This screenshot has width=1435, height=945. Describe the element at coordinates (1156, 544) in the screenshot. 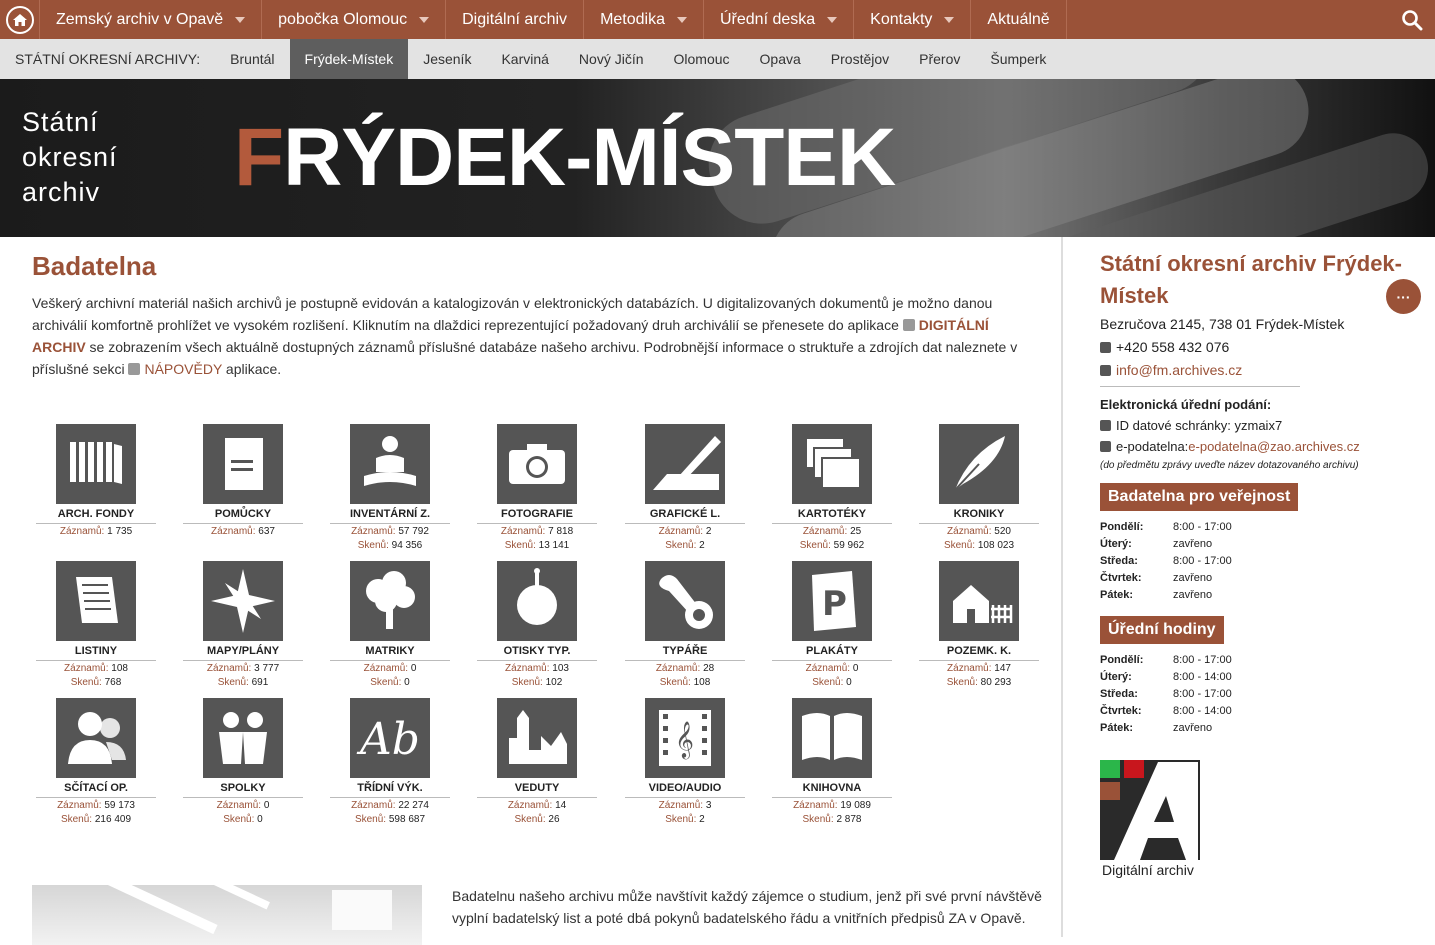

I see `hours-row: Úterý: zavřeno` at that location.